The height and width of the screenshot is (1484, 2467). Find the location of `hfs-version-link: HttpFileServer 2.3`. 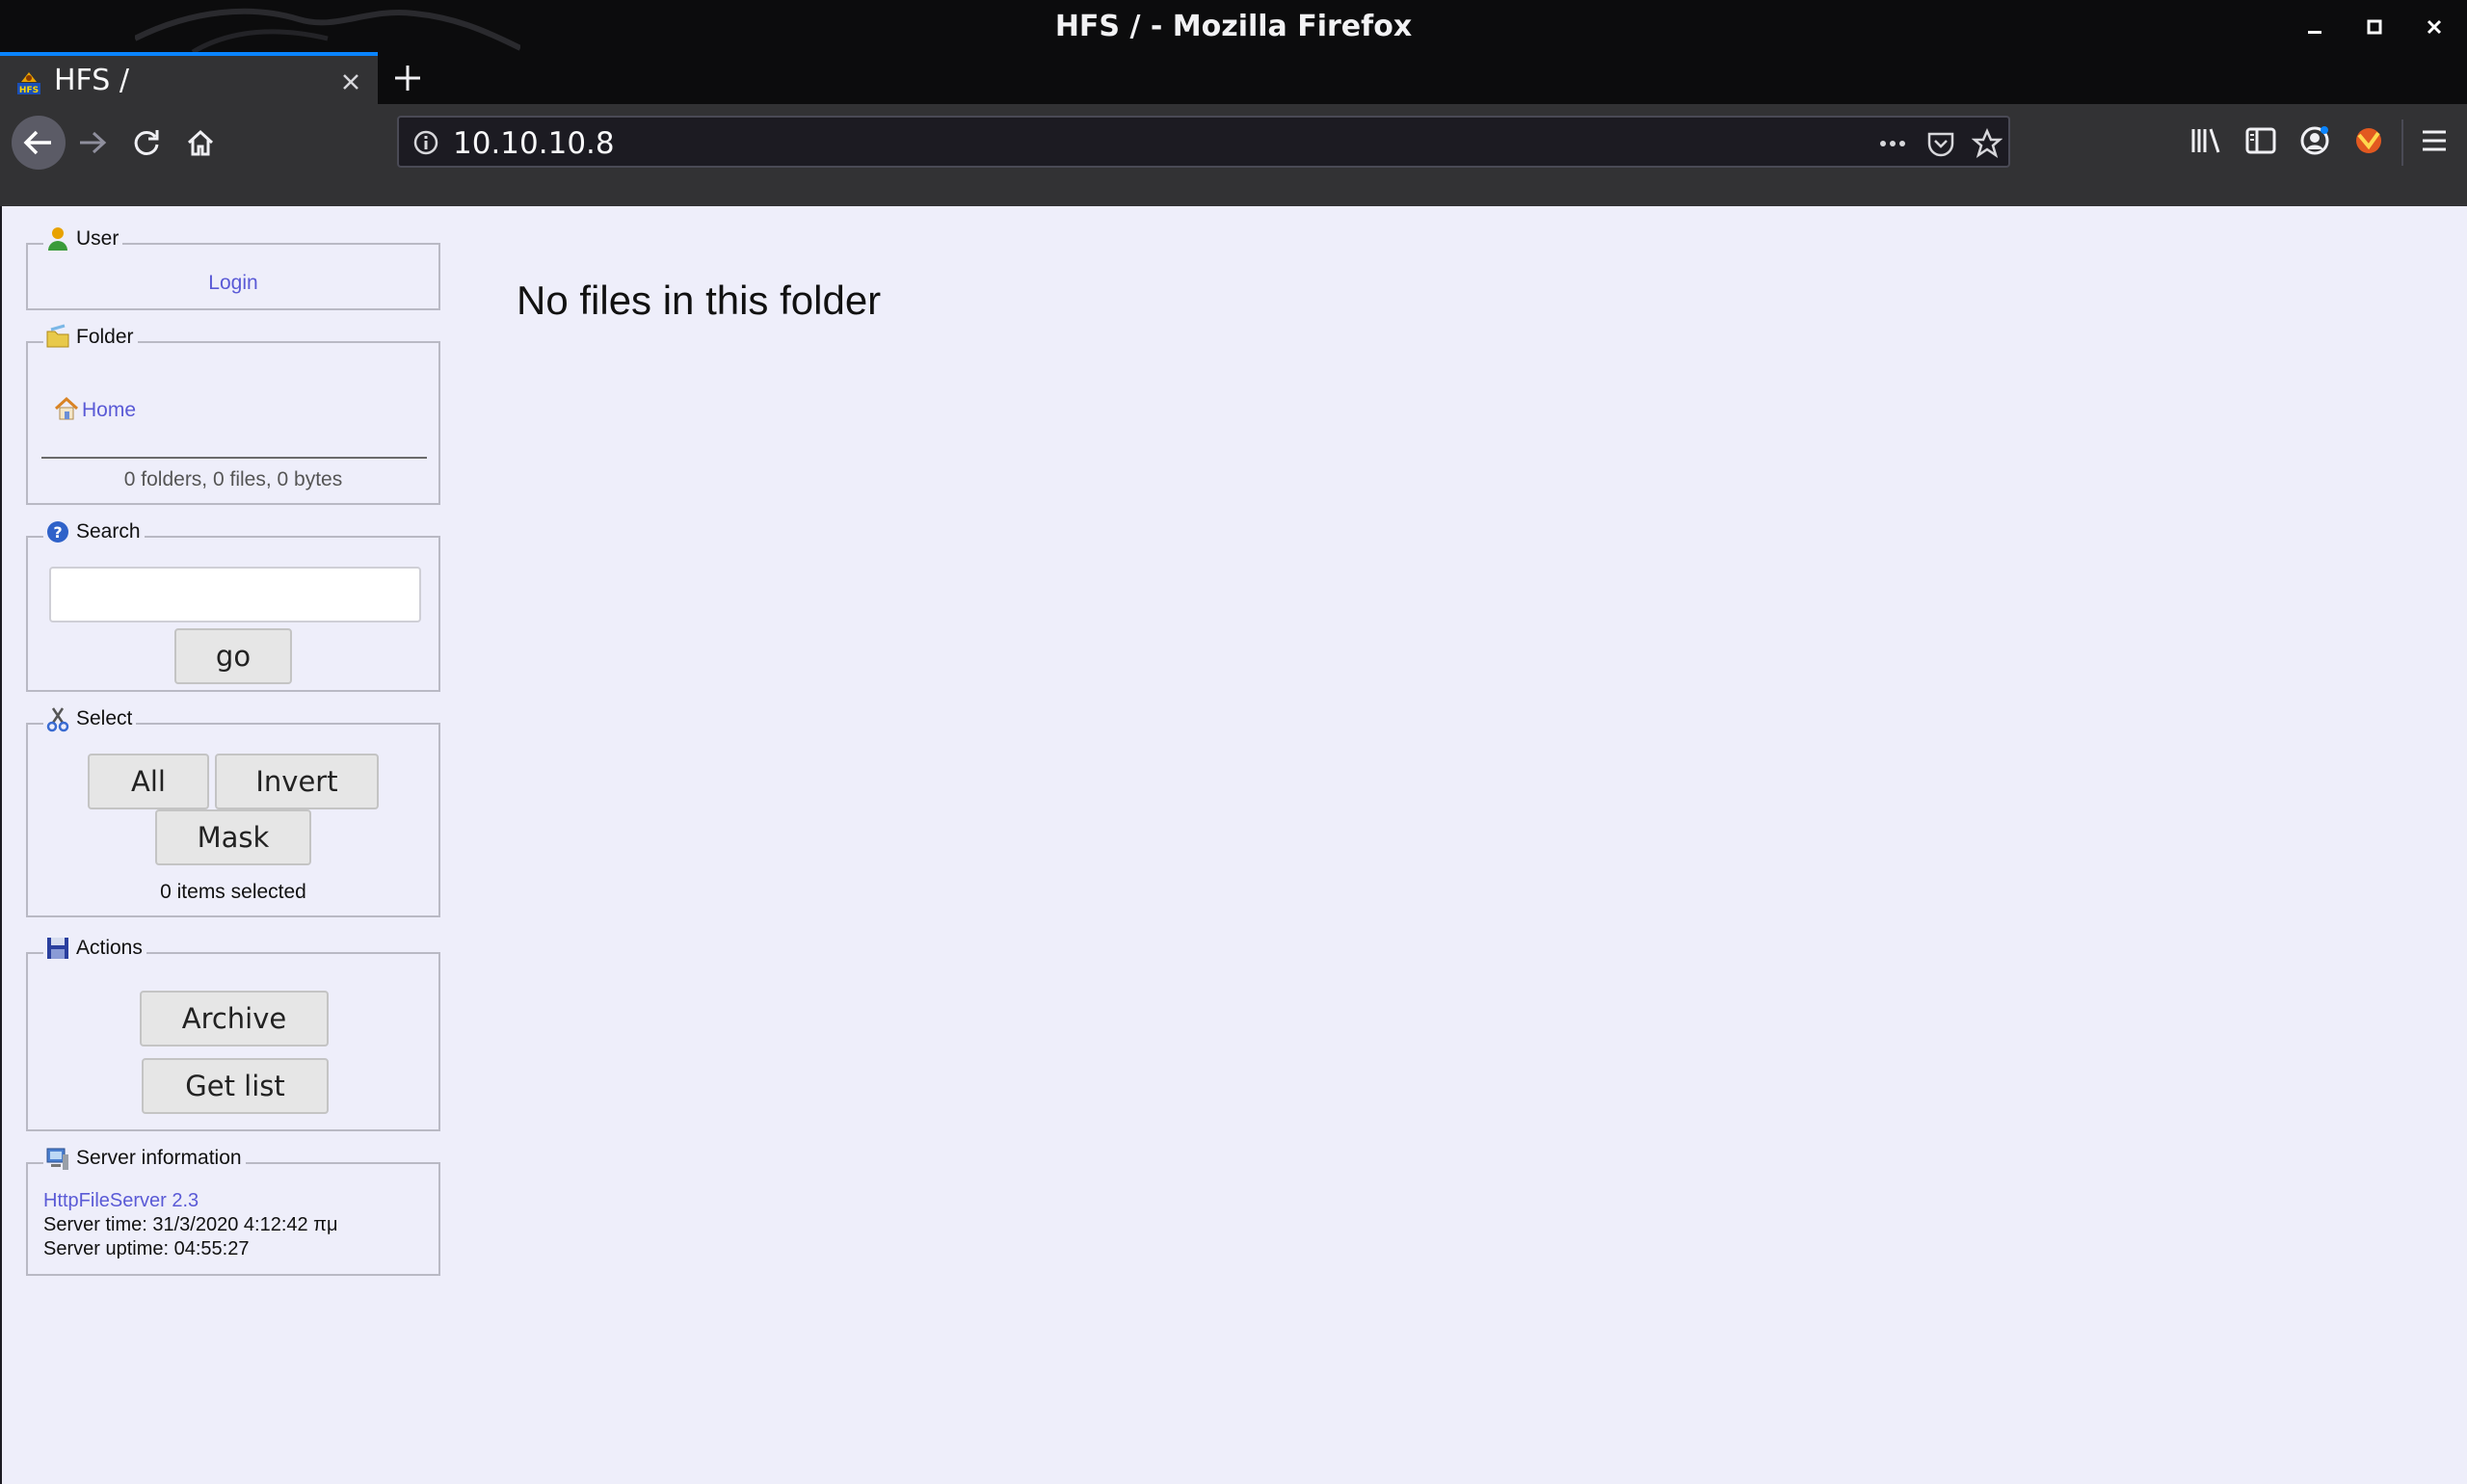

hfs-version-link: HttpFileServer 2.3 is located at coordinates (190, 1201).